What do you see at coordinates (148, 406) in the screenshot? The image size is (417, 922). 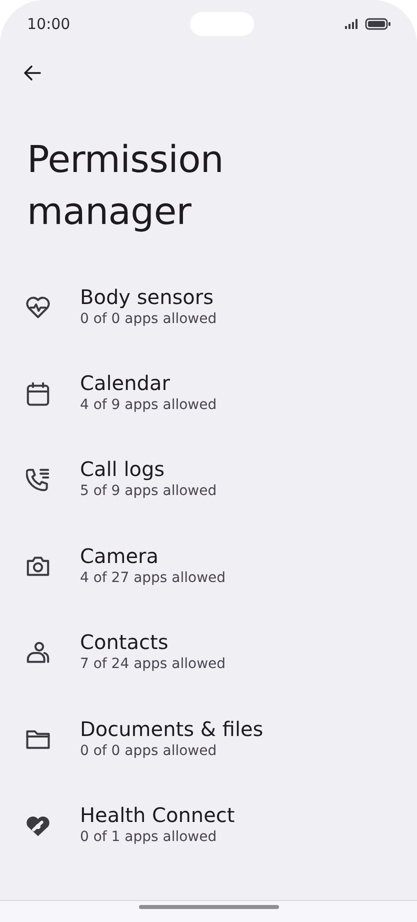 I see `permission-summary: 4 of 9 apps allowed` at bounding box center [148, 406].